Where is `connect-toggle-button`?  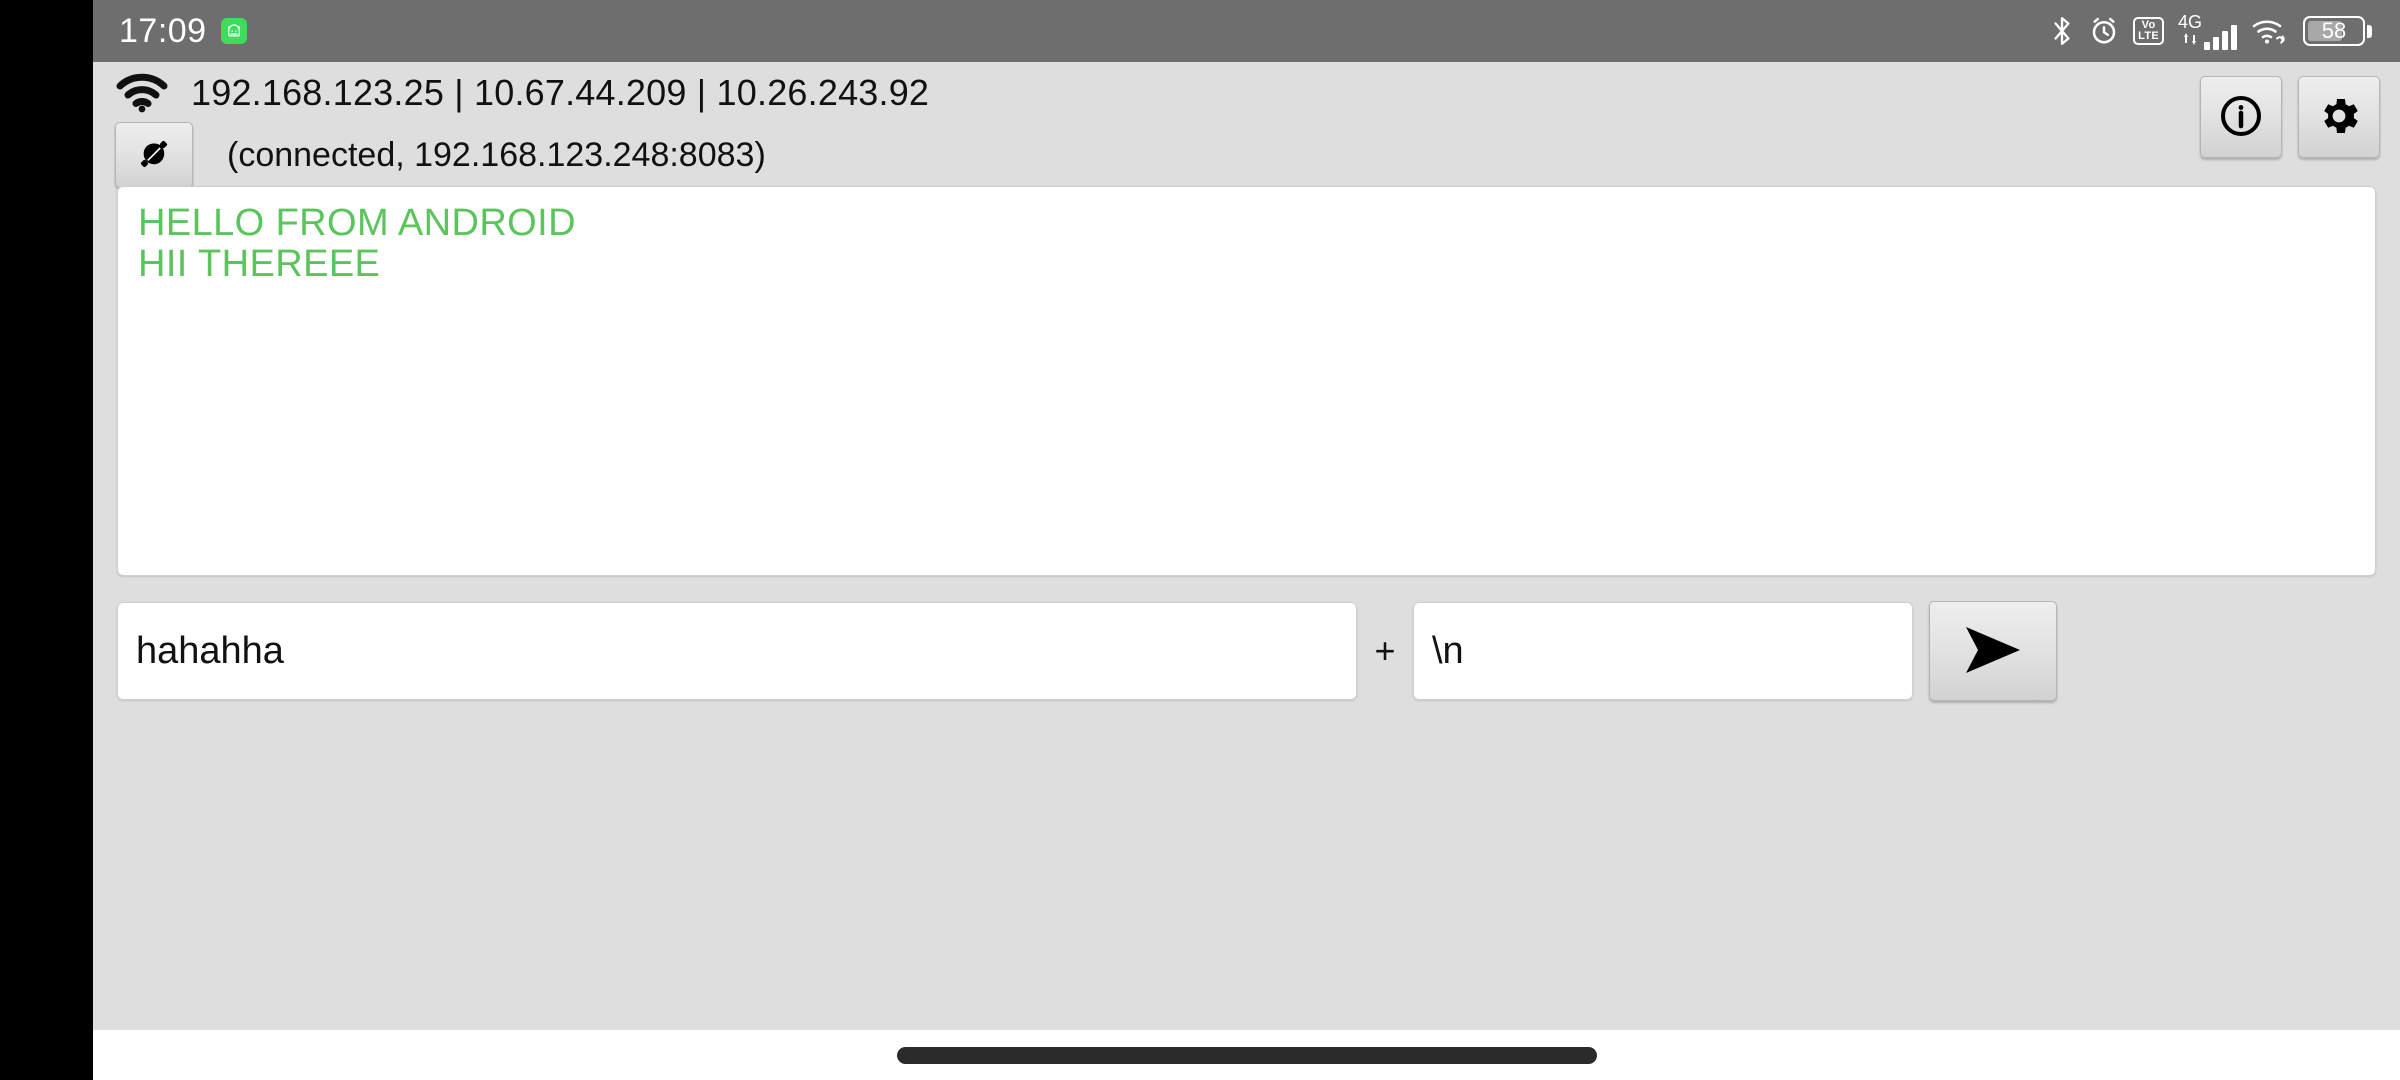 connect-toggle-button is located at coordinates (154, 155).